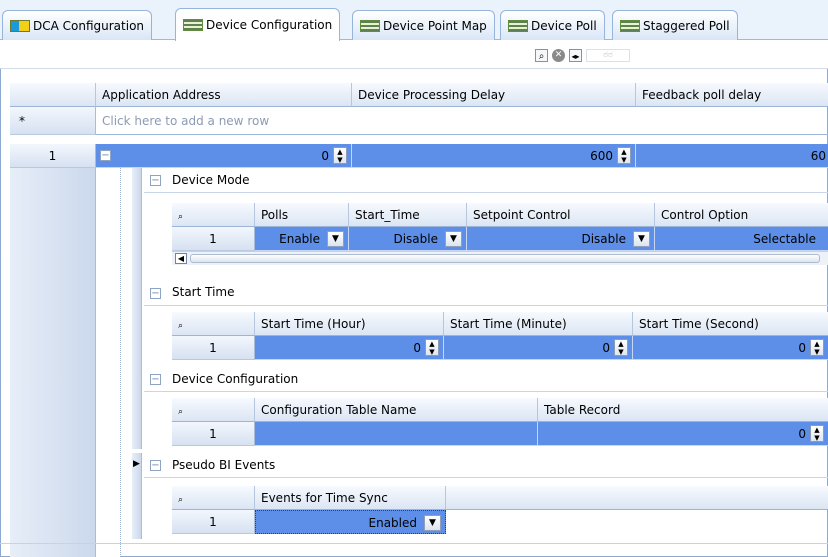  Describe the element at coordinates (538, 348) in the screenshot. I see `cell-start-time-minute: 0 ▲ ▼` at that location.